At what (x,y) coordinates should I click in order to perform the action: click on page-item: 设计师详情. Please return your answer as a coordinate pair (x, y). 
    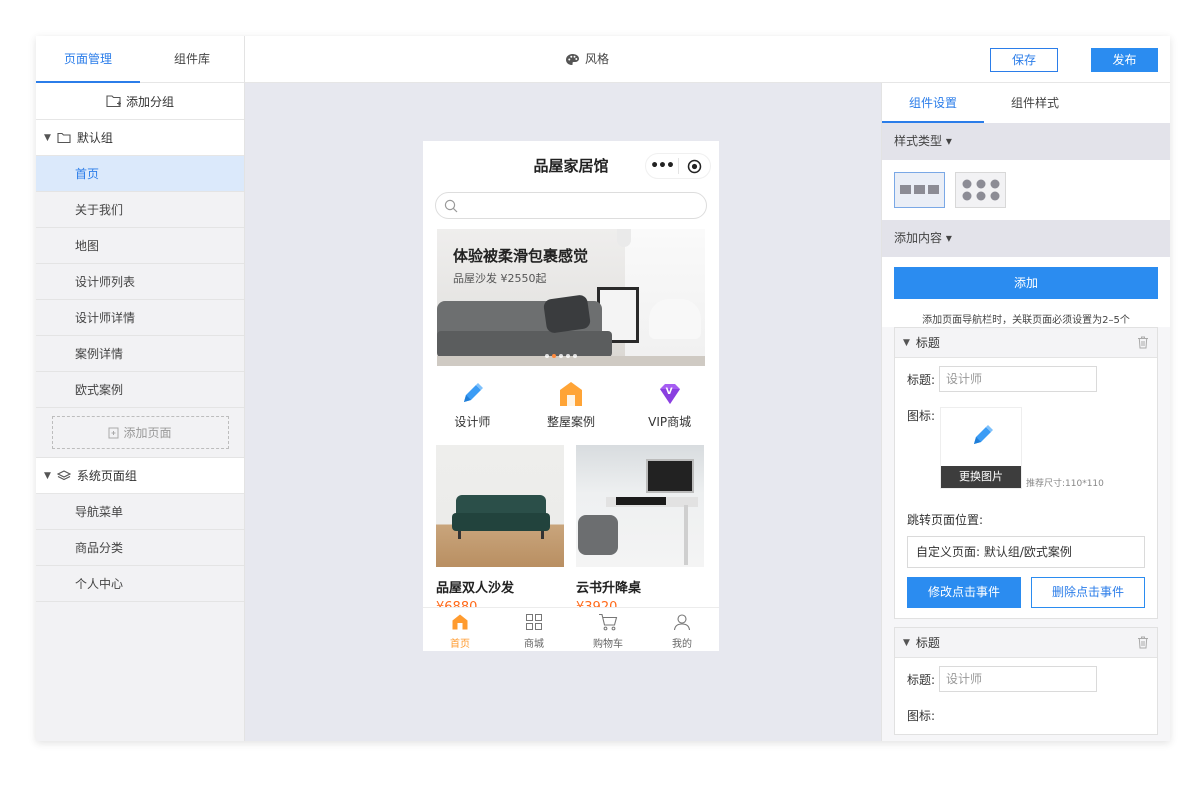
    Looking at the image, I should click on (140, 318).